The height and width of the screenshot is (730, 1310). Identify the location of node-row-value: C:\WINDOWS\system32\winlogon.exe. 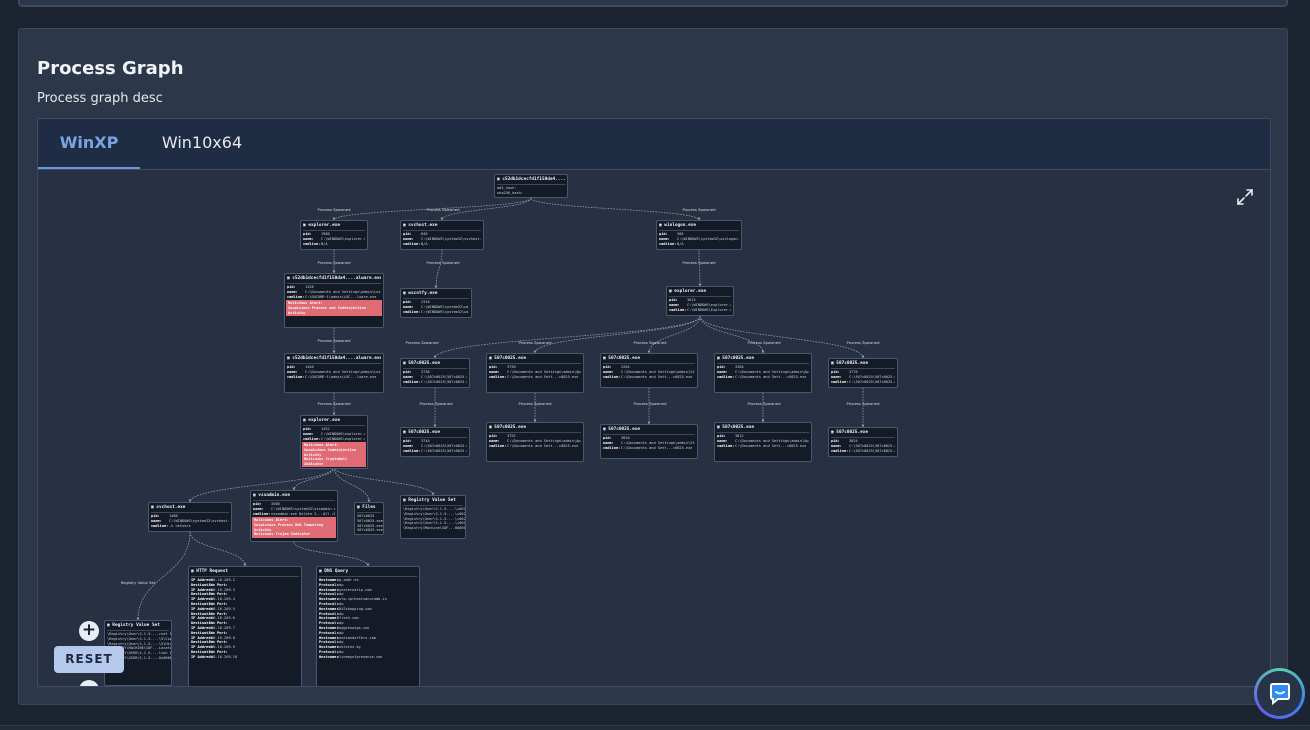
(708, 238).